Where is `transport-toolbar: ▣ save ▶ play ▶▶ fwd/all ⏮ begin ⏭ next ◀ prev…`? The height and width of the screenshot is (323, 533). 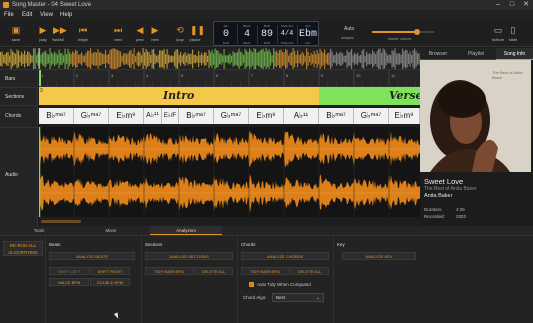 transport-toolbar: ▣ save ▶ play ▶▶ fwd/all ⏮ begin ⏭ next ◀ prev… is located at coordinates (266, 33).